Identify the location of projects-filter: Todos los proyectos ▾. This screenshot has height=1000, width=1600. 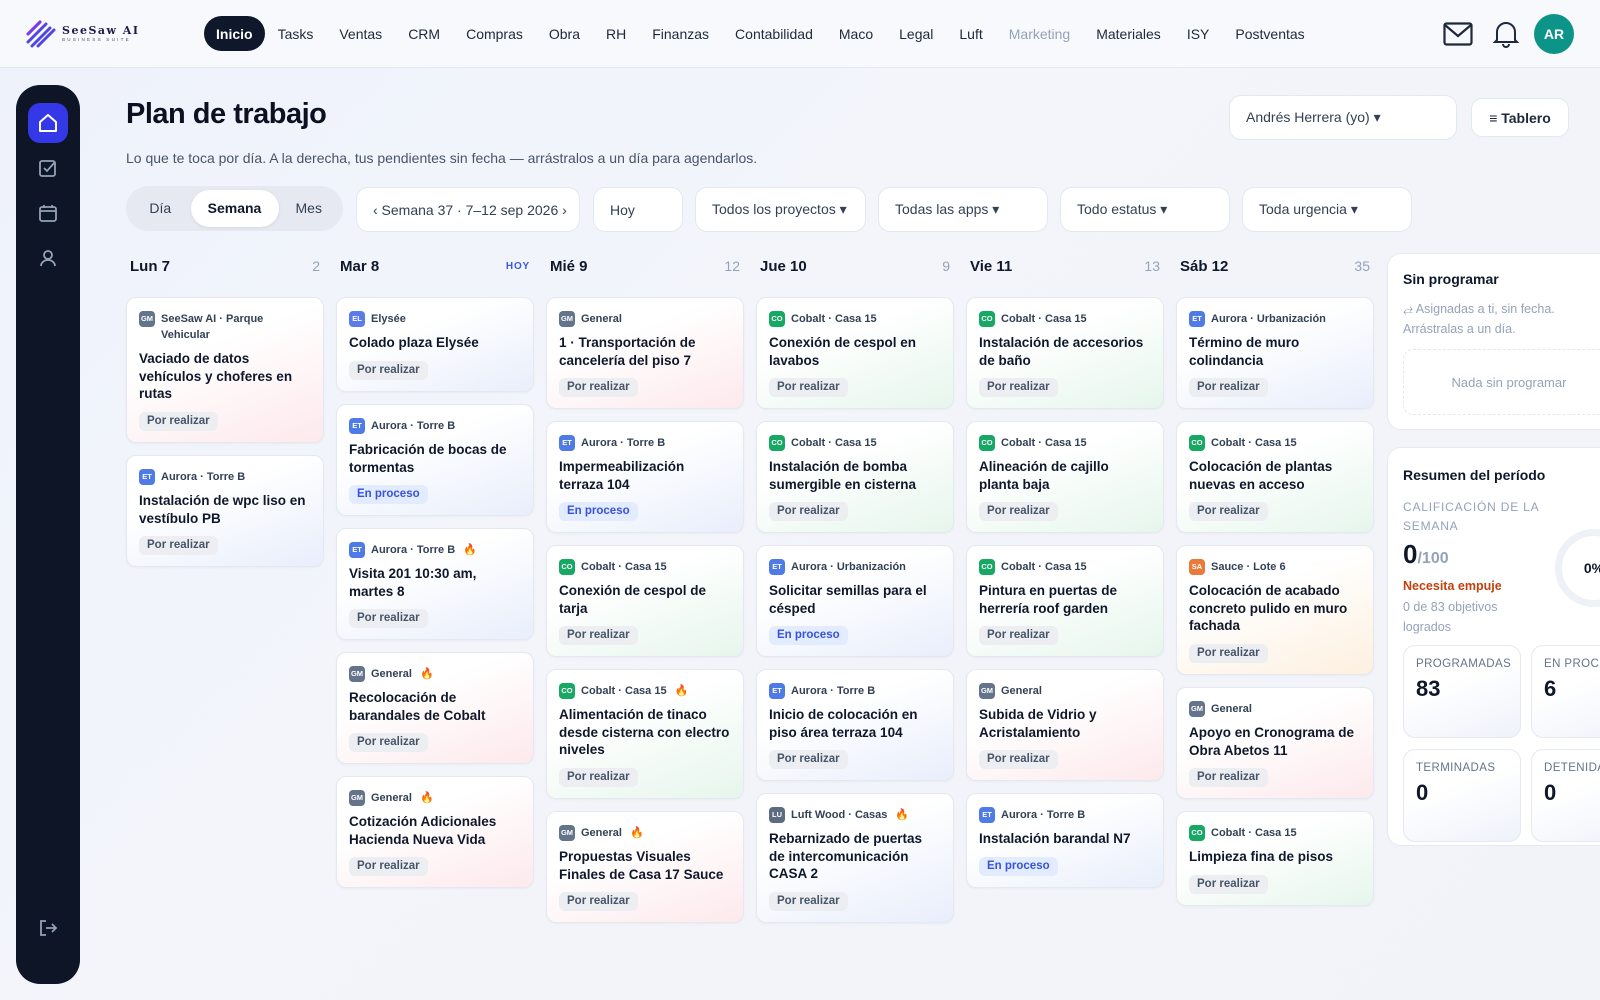
(780, 209).